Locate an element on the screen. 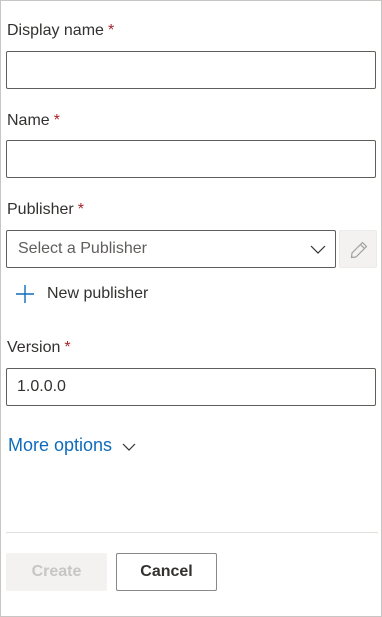  display-name-label: Display name * is located at coordinates (60, 31).